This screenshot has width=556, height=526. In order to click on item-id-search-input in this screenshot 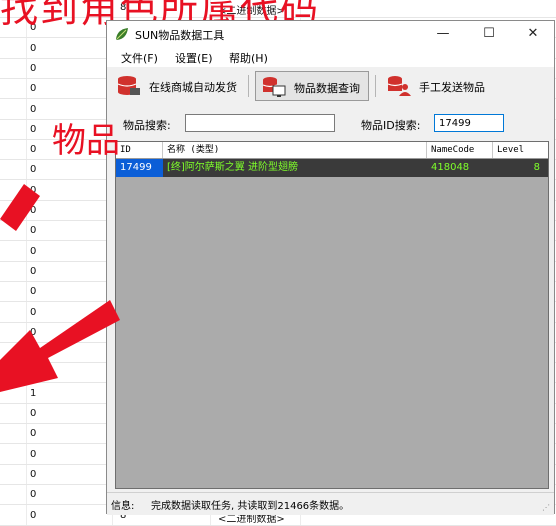, I will do `click(469, 123)`.